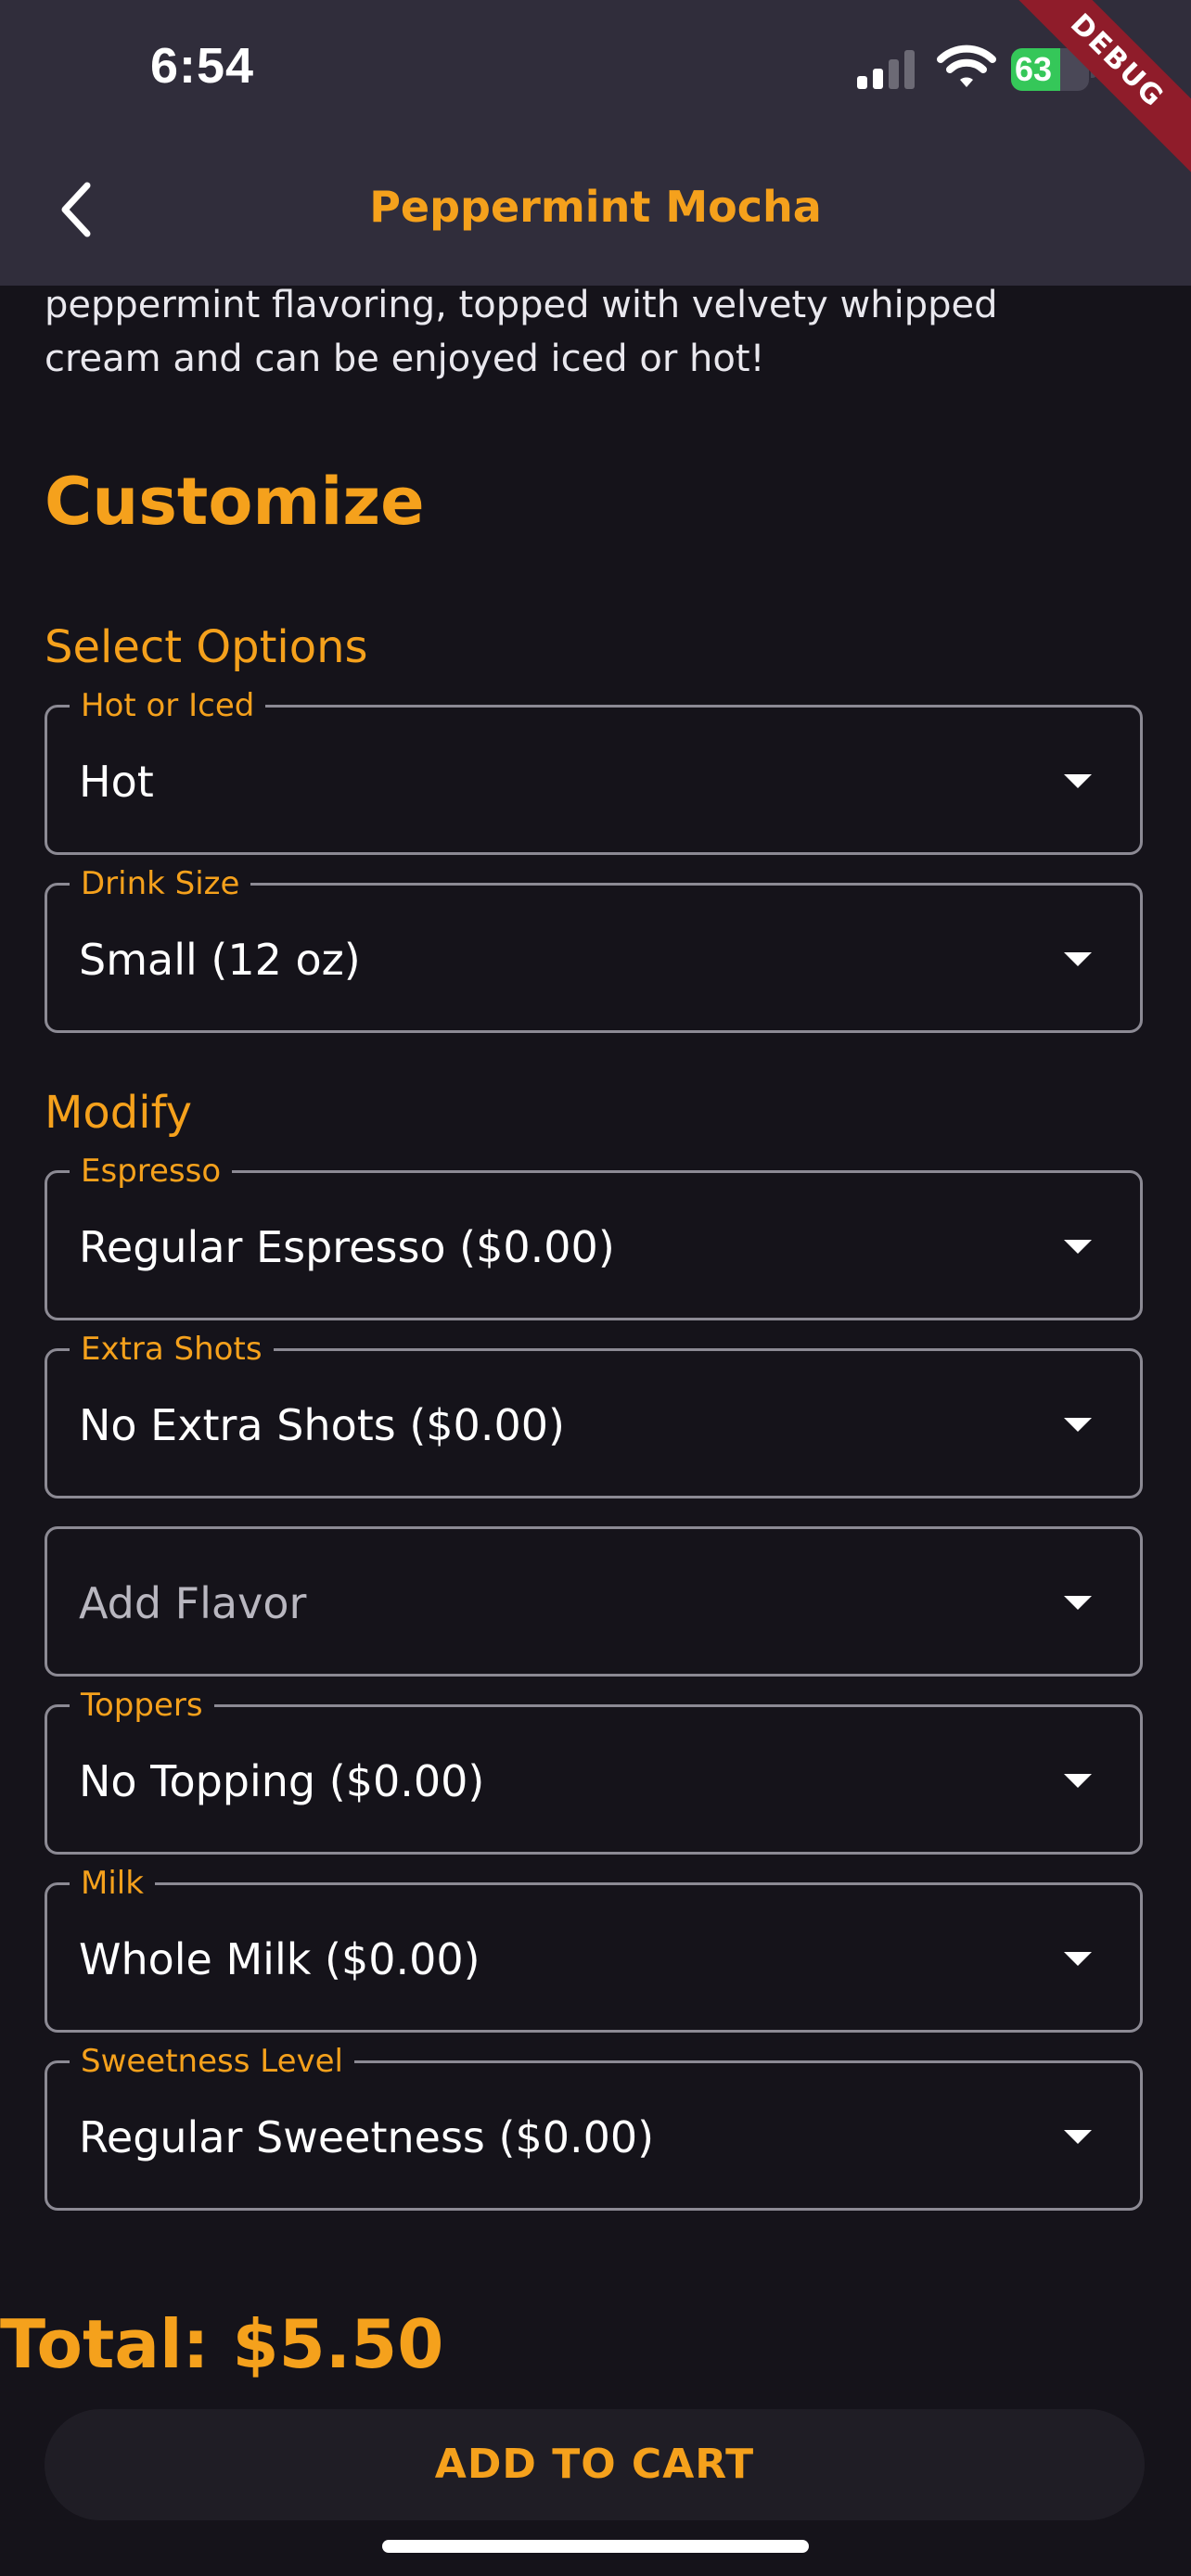 This screenshot has width=1191, height=2576. Describe the element at coordinates (594, 1414) in the screenshot. I see `extra-shots-dropdown: Extra Shots No Extra Shots ($0.00)` at that location.